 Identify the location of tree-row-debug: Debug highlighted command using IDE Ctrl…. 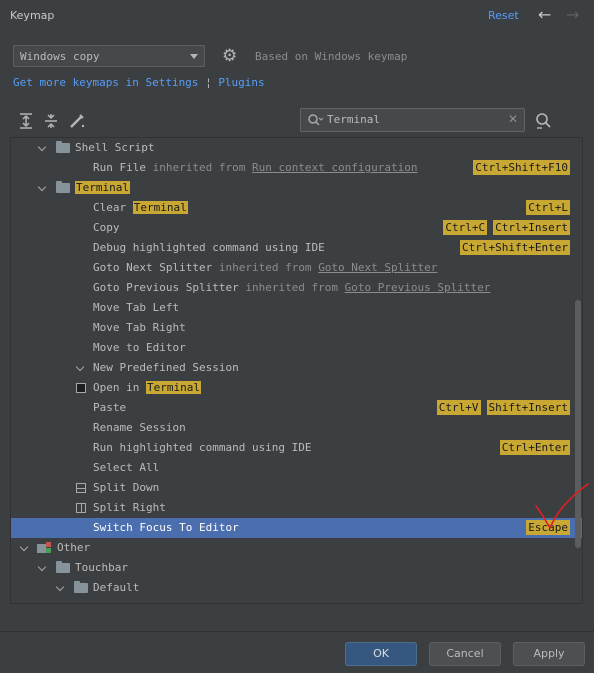
(296, 248).